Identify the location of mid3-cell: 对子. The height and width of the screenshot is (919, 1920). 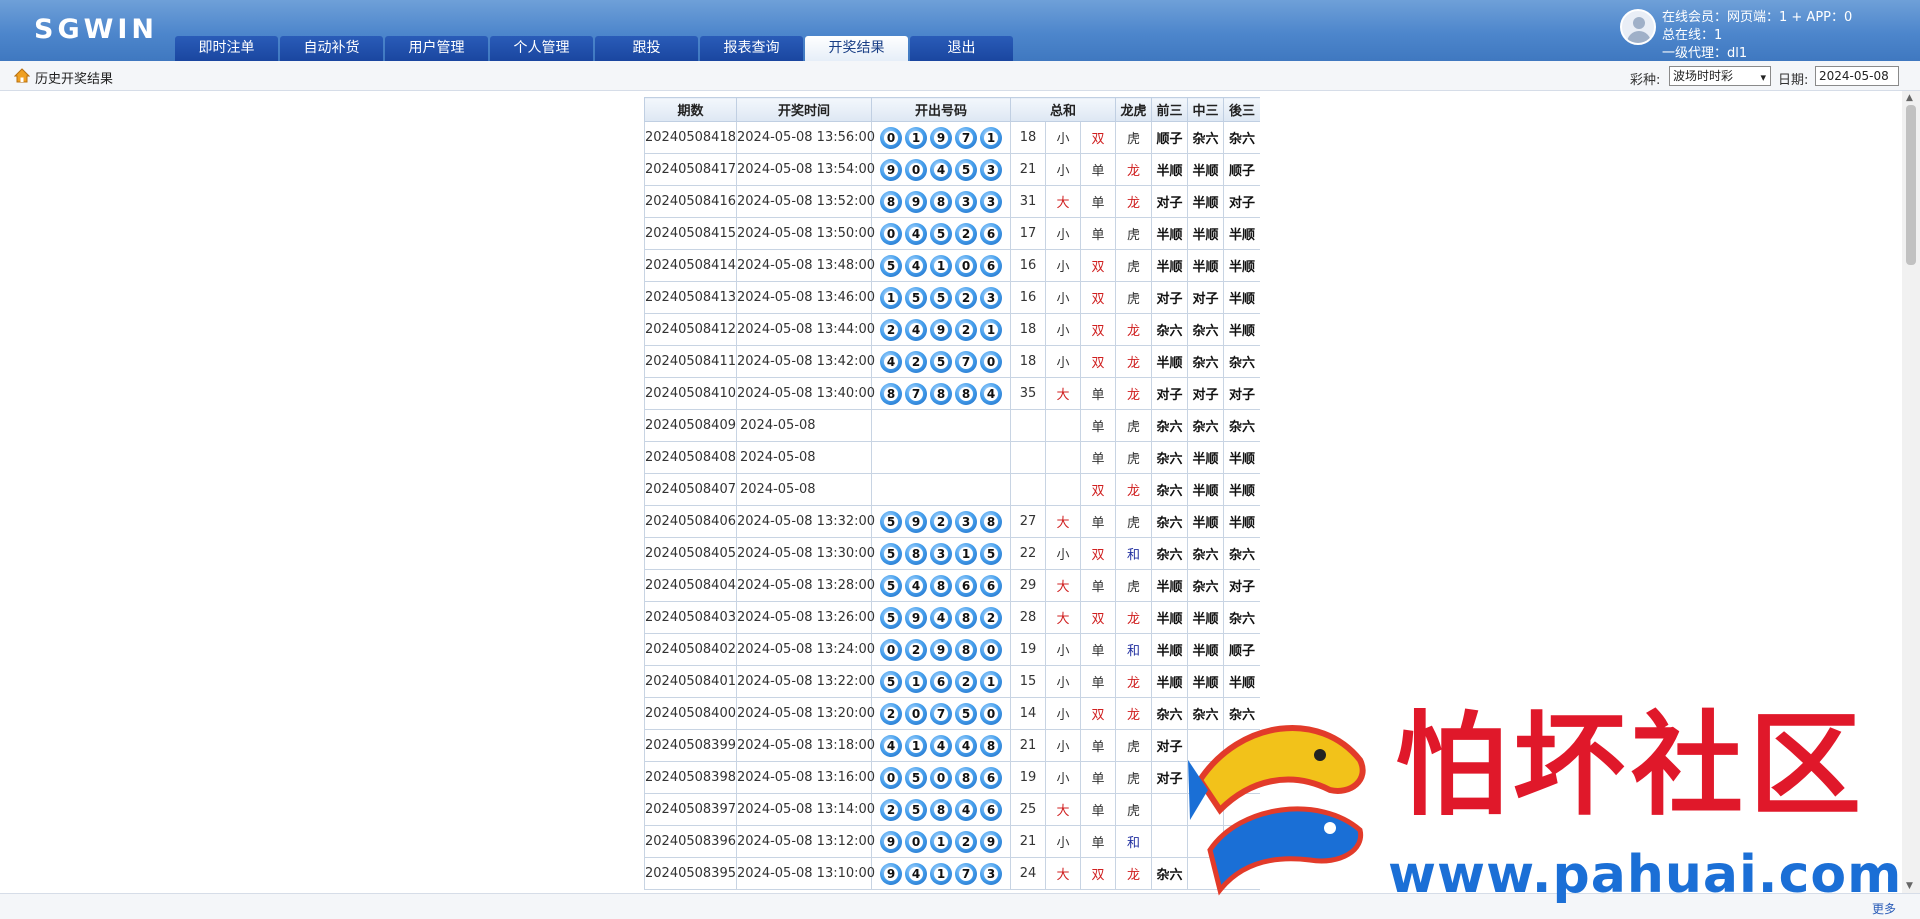
(1206, 393).